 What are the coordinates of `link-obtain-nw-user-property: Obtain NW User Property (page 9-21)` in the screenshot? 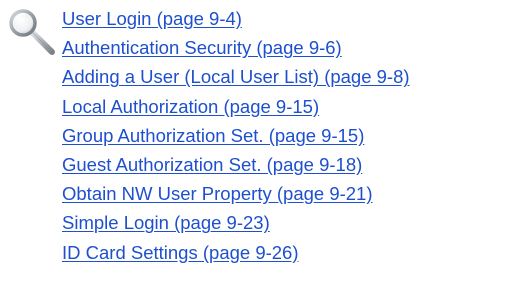 It's located at (217, 193).